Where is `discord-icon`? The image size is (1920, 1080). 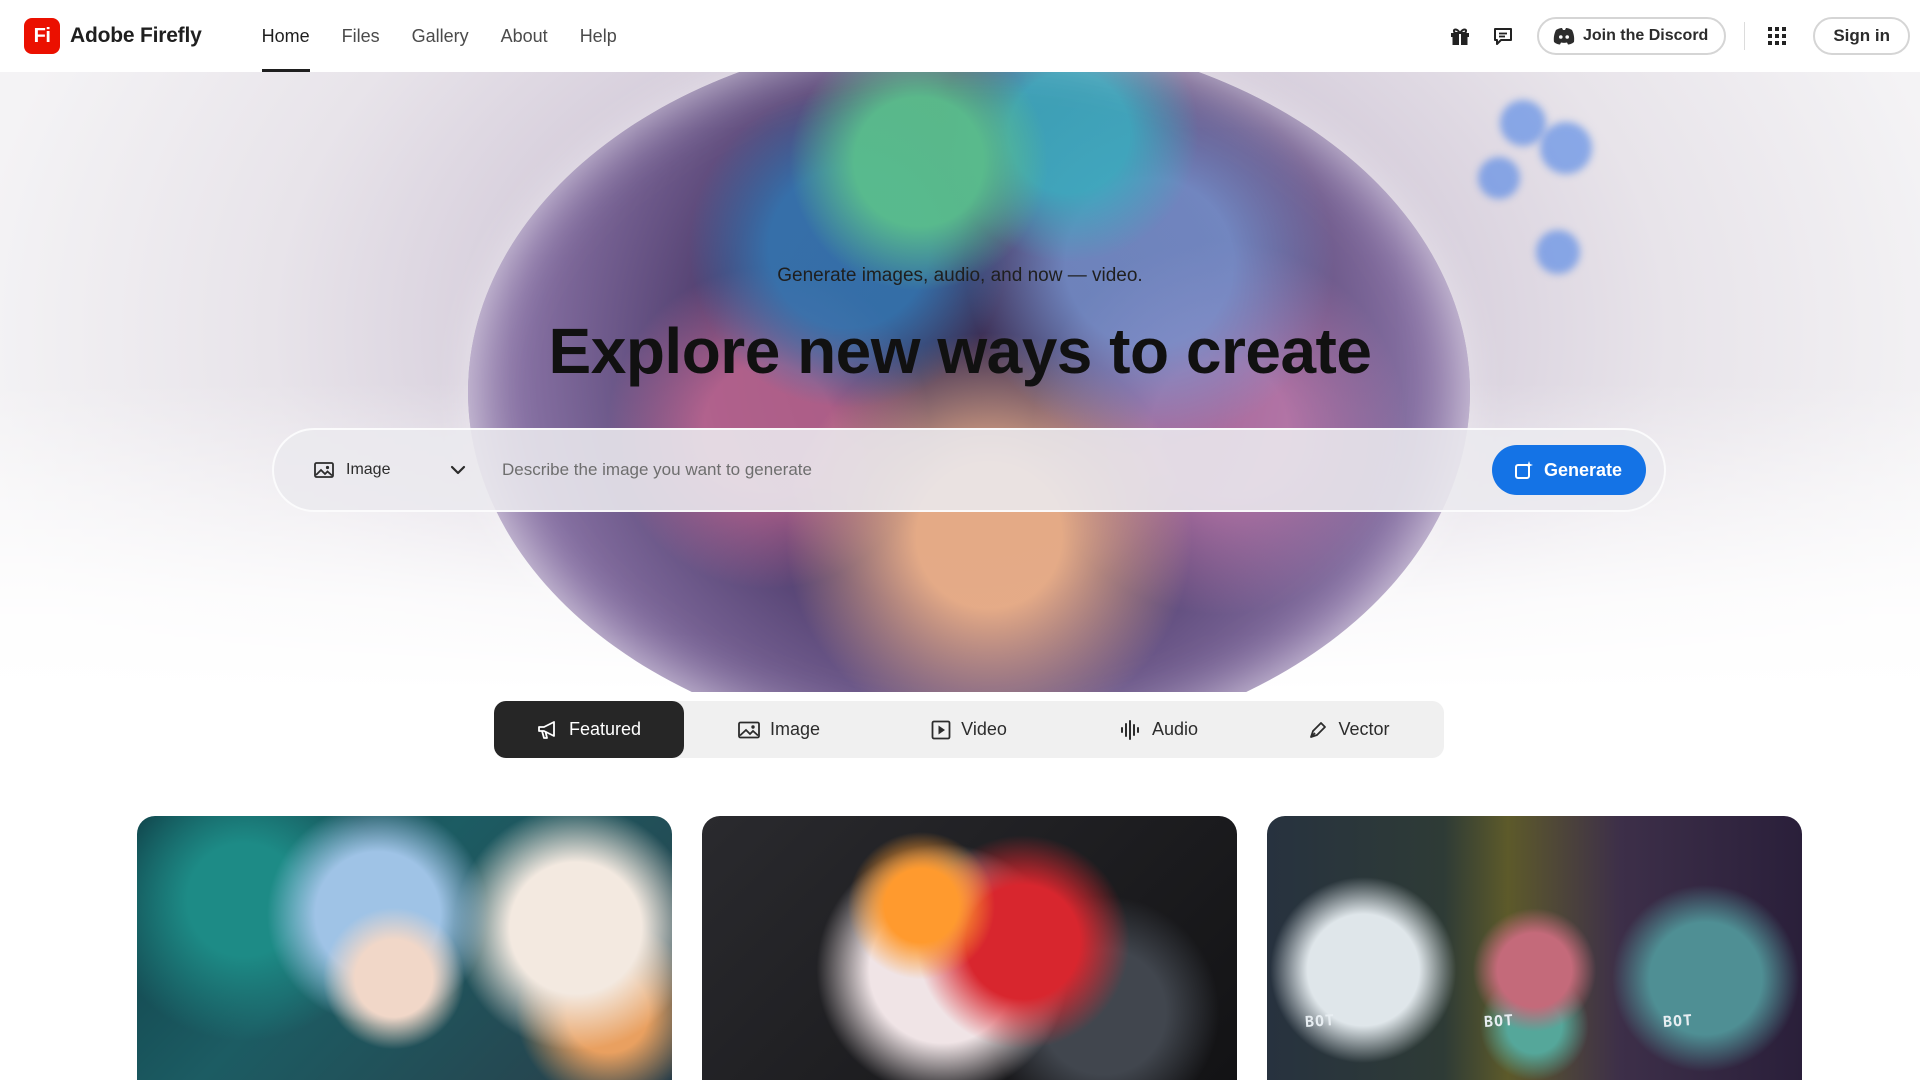 discord-icon is located at coordinates (1564, 36).